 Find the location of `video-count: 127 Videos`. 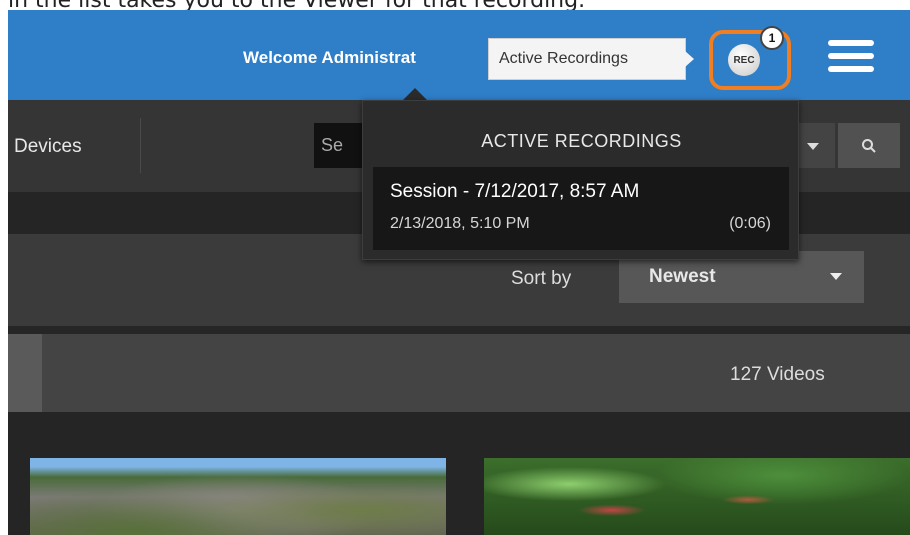

video-count: 127 Videos is located at coordinates (777, 374).